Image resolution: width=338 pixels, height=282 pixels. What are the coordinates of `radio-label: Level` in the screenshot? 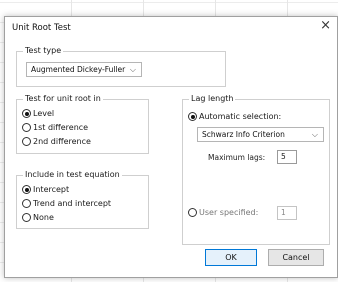 It's located at (44, 113).